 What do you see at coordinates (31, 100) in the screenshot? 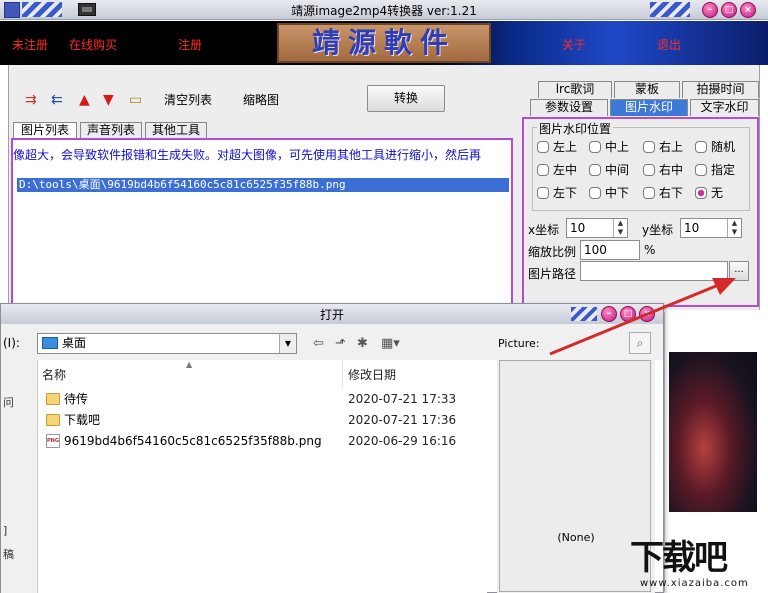
I see `add-icon: ⇉` at bounding box center [31, 100].